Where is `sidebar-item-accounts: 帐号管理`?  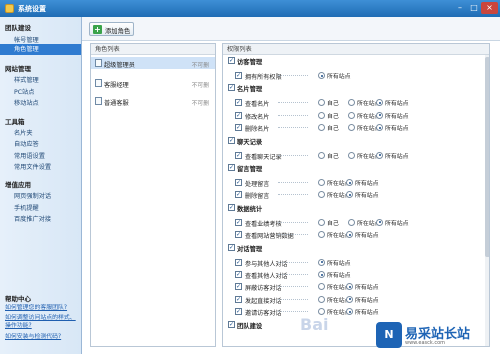
sidebar-item-accounts: 帐号管理 is located at coordinates (26, 39).